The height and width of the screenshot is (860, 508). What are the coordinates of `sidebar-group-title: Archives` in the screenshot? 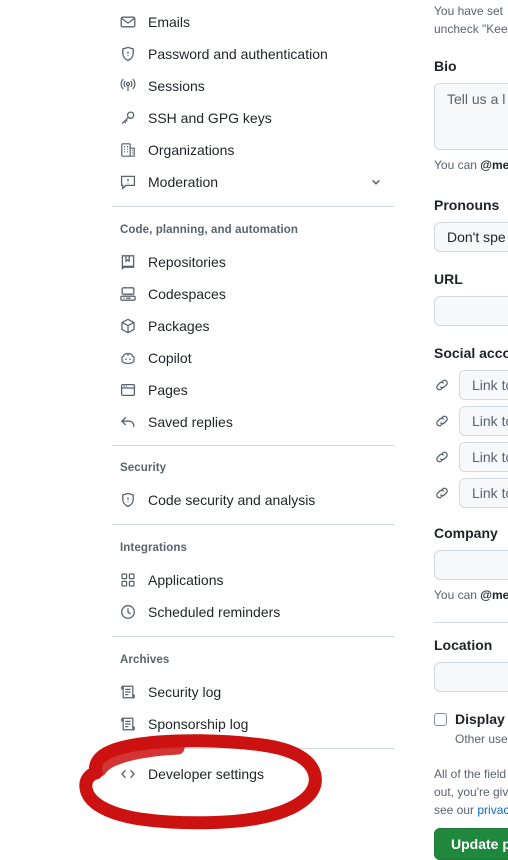 It's located at (145, 660).